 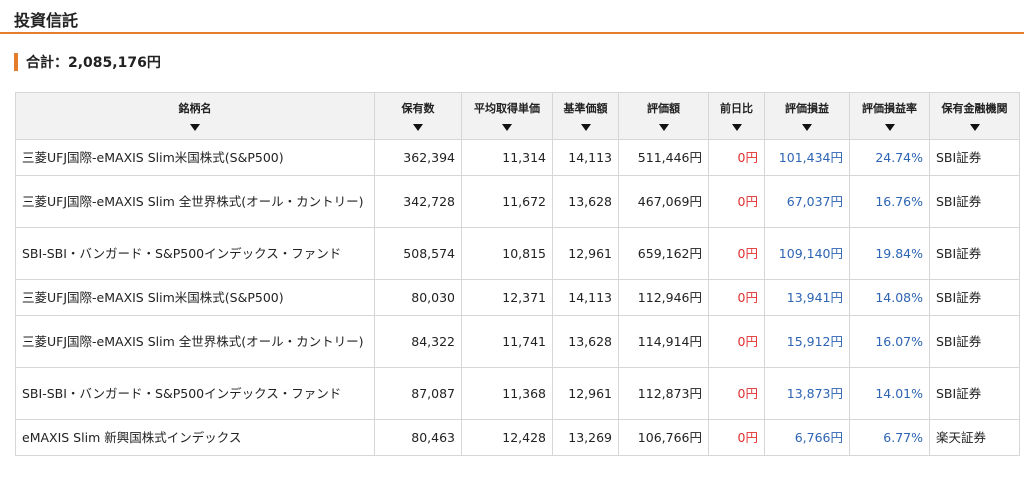 What do you see at coordinates (807, 201) in the screenshot?
I see `unrealized-gain: 67,037円` at bounding box center [807, 201].